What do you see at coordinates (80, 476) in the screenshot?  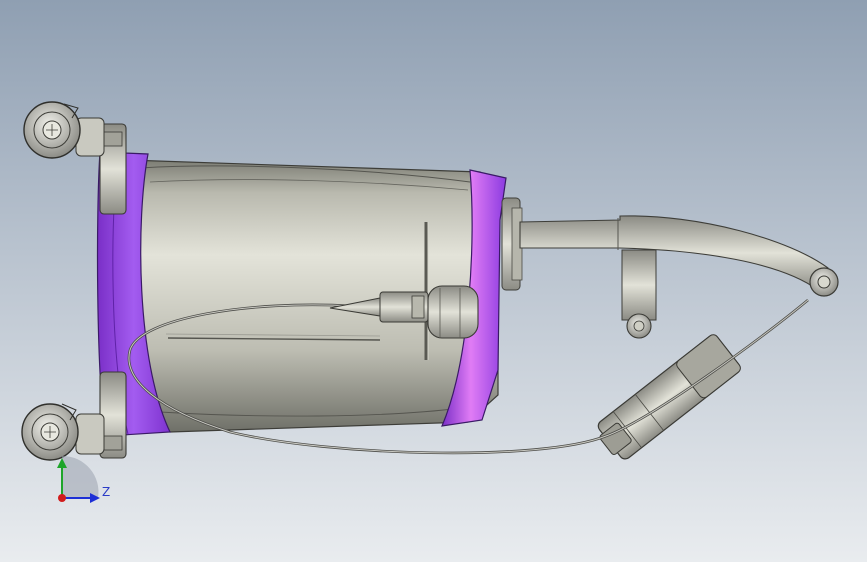 I see `triad-plane` at bounding box center [80, 476].